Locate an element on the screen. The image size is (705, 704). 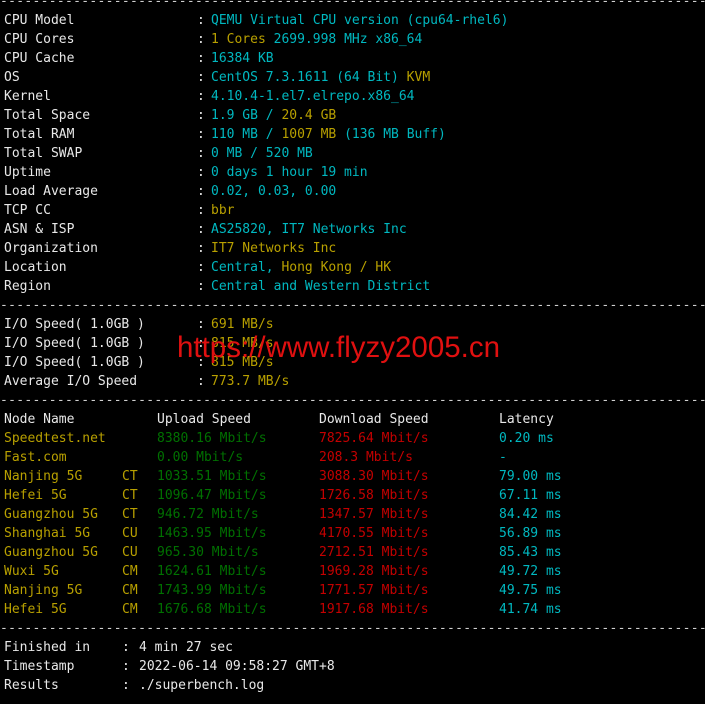
value-segment: 4.10.4-1.el7.elrepo.x86_64 is located at coordinates (313, 96).